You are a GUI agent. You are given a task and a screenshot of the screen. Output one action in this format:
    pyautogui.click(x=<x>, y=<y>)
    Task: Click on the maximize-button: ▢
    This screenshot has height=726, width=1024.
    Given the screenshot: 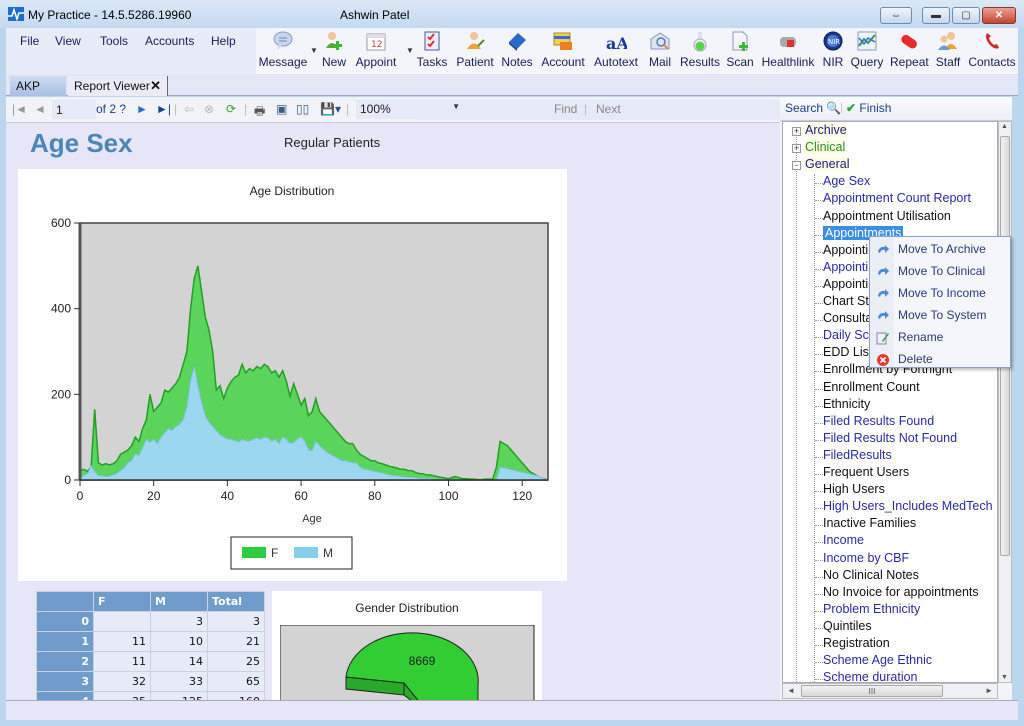 What is the action you would take?
    pyautogui.click(x=966, y=15)
    